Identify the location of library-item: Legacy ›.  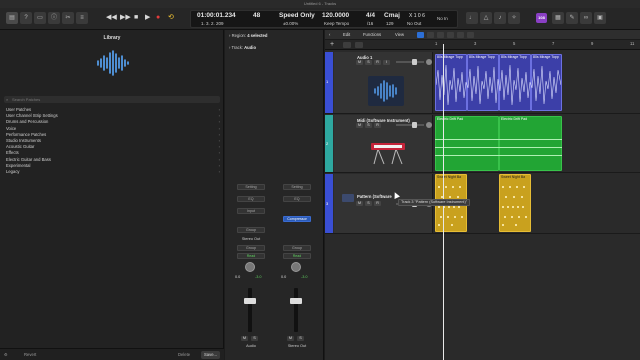
(112, 172).